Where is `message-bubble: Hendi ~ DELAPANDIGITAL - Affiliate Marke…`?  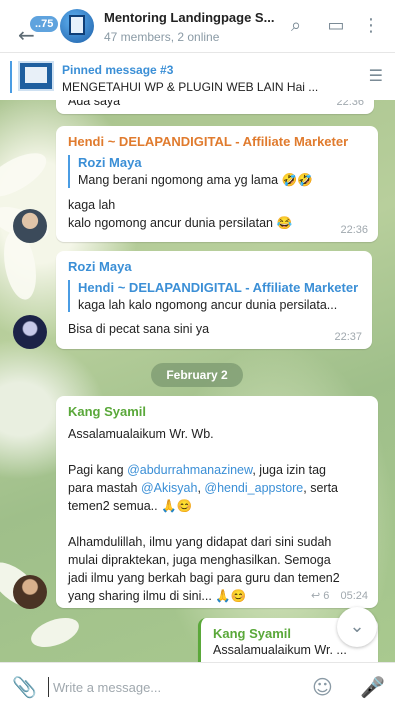 message-bubble: Hendi ~ DELAPANDIGITAL - Affiliate Marke… is located at coordinates (217, 184).